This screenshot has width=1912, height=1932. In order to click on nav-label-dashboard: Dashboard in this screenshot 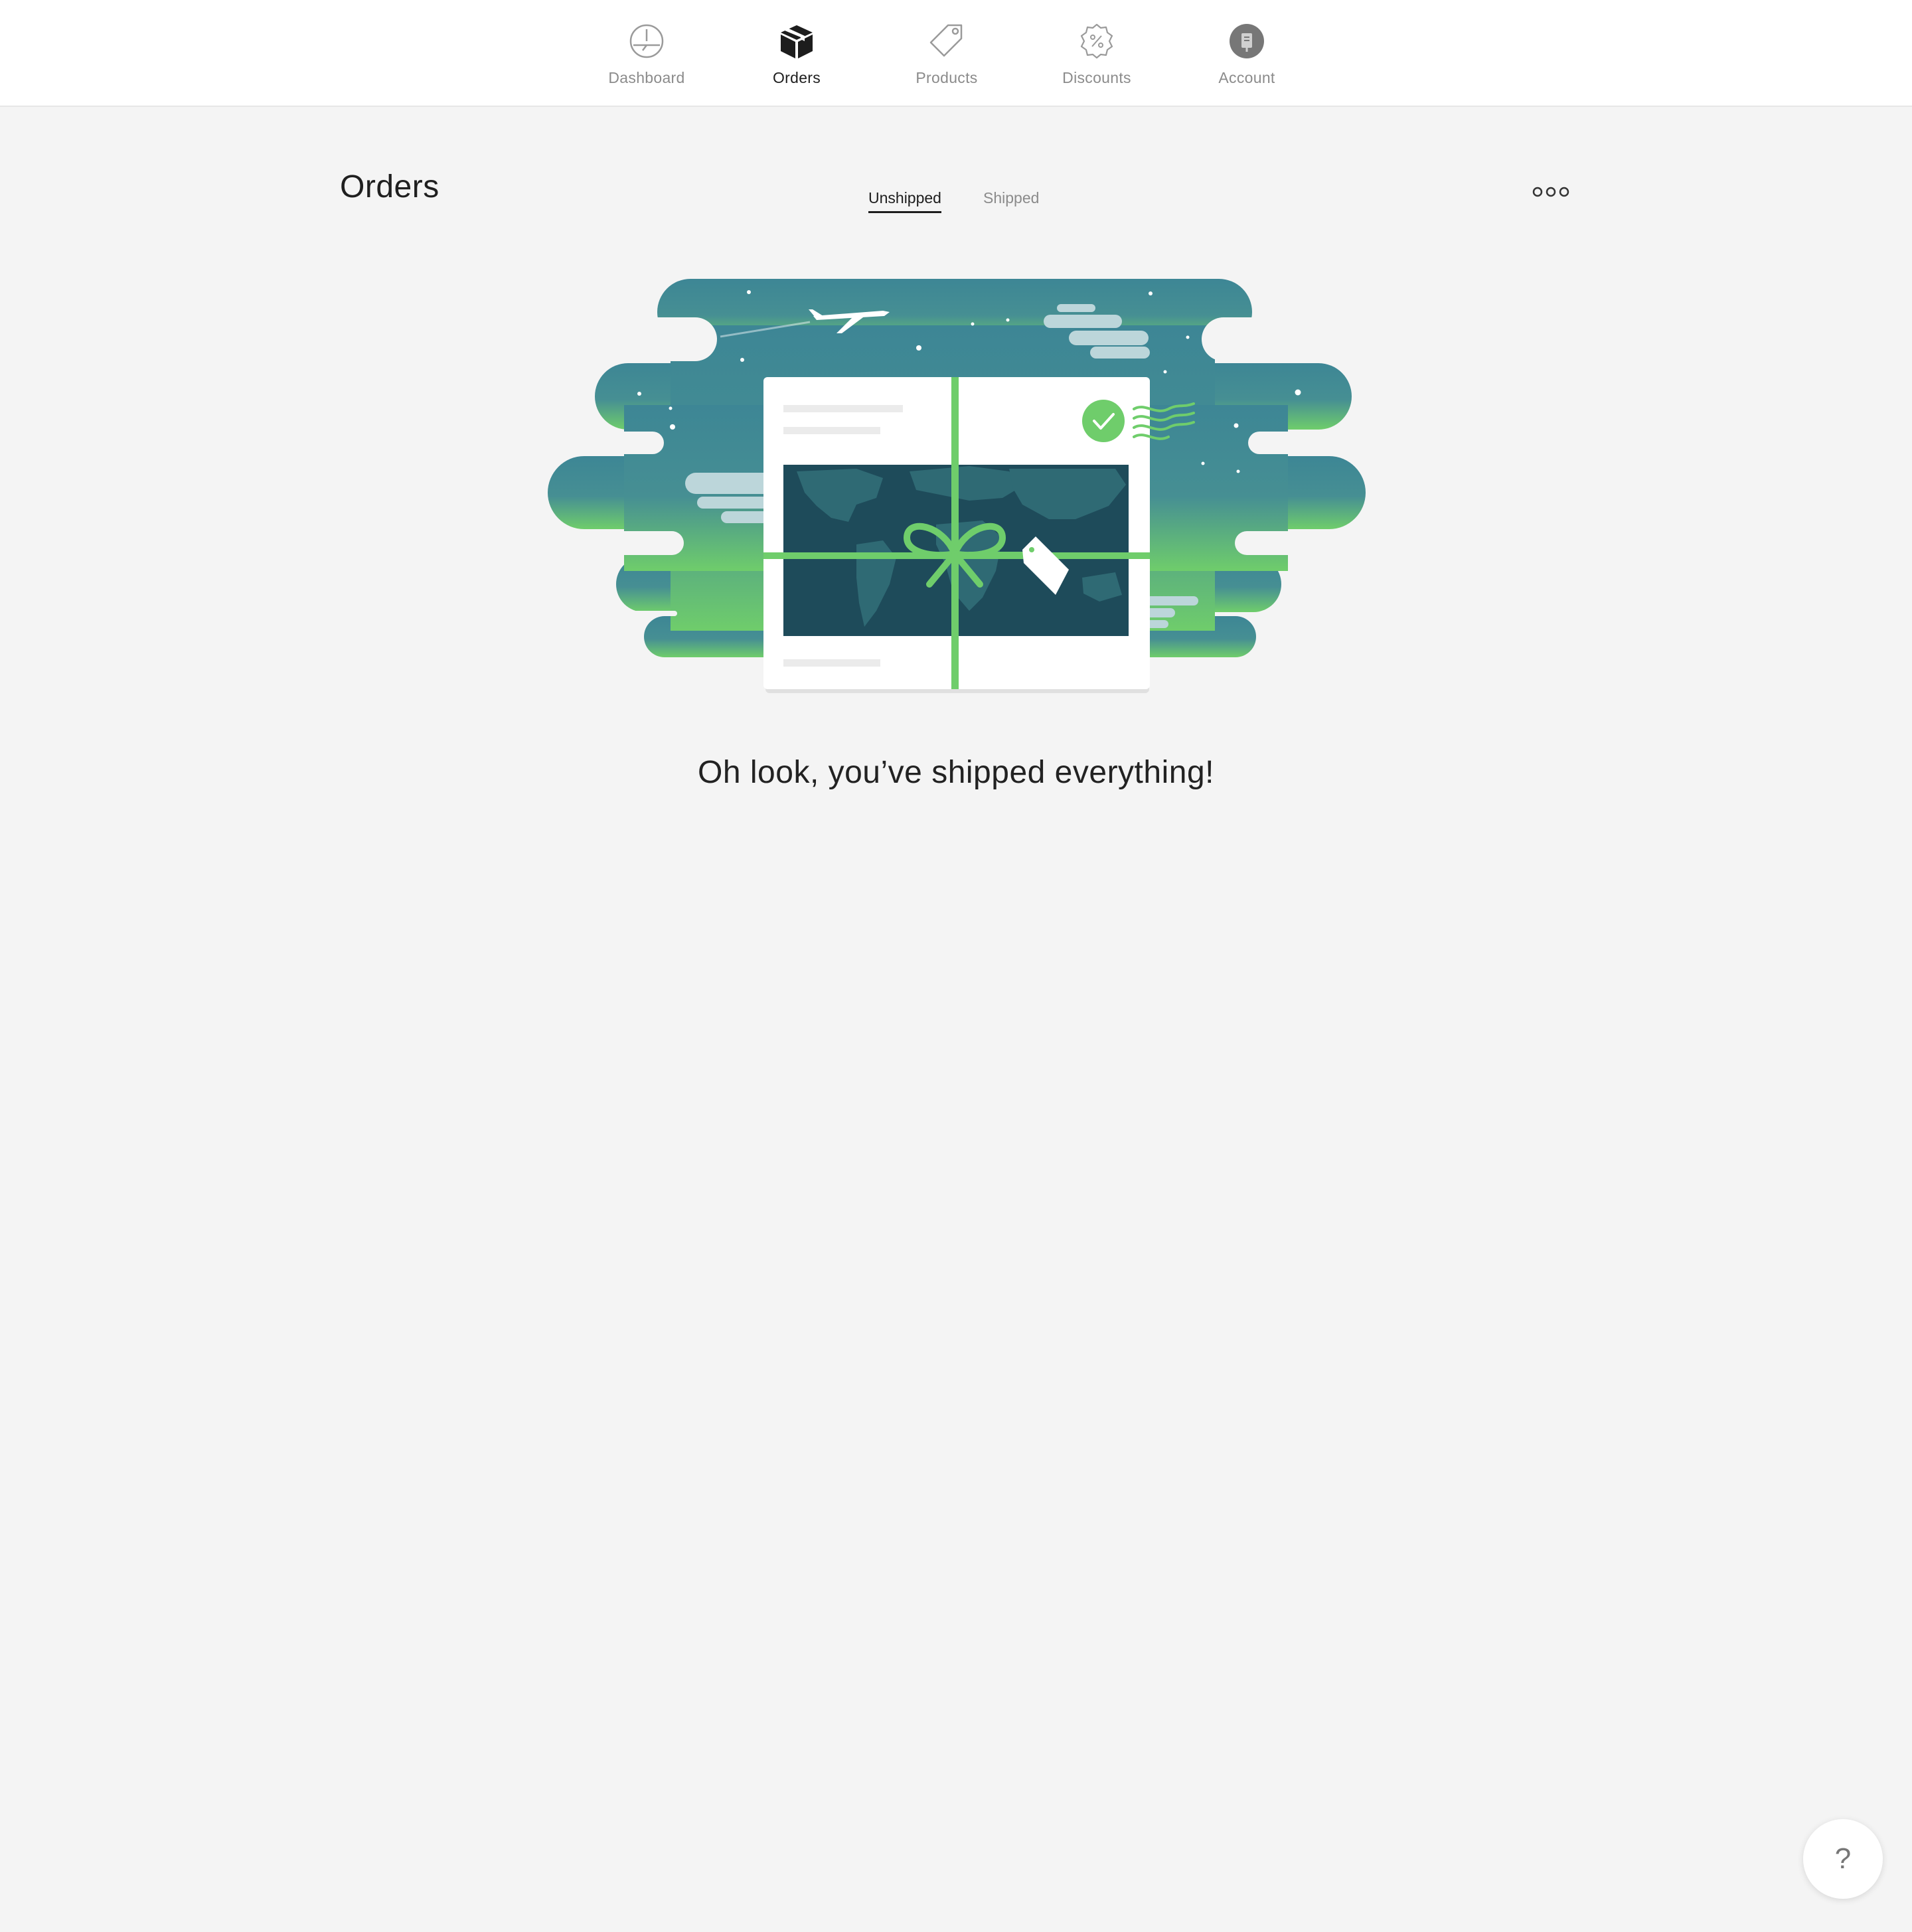, I will do `click(646, 77)`.